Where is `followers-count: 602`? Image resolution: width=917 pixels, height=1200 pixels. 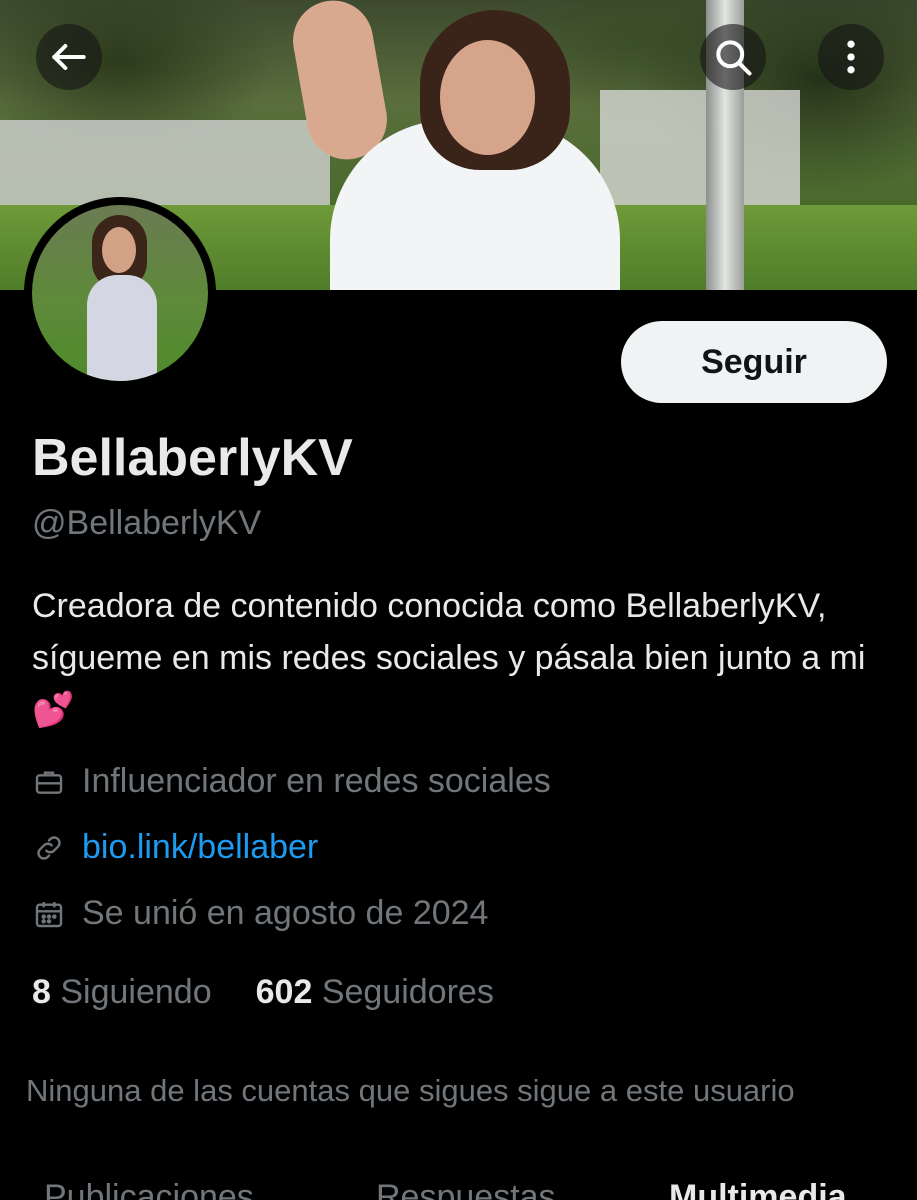
followers-count: 602 is located at coordinates (284, 992).